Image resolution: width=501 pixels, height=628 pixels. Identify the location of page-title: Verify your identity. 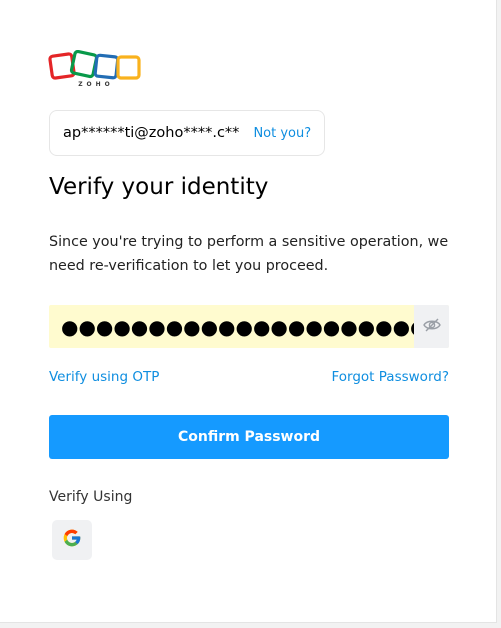
(159, 187).